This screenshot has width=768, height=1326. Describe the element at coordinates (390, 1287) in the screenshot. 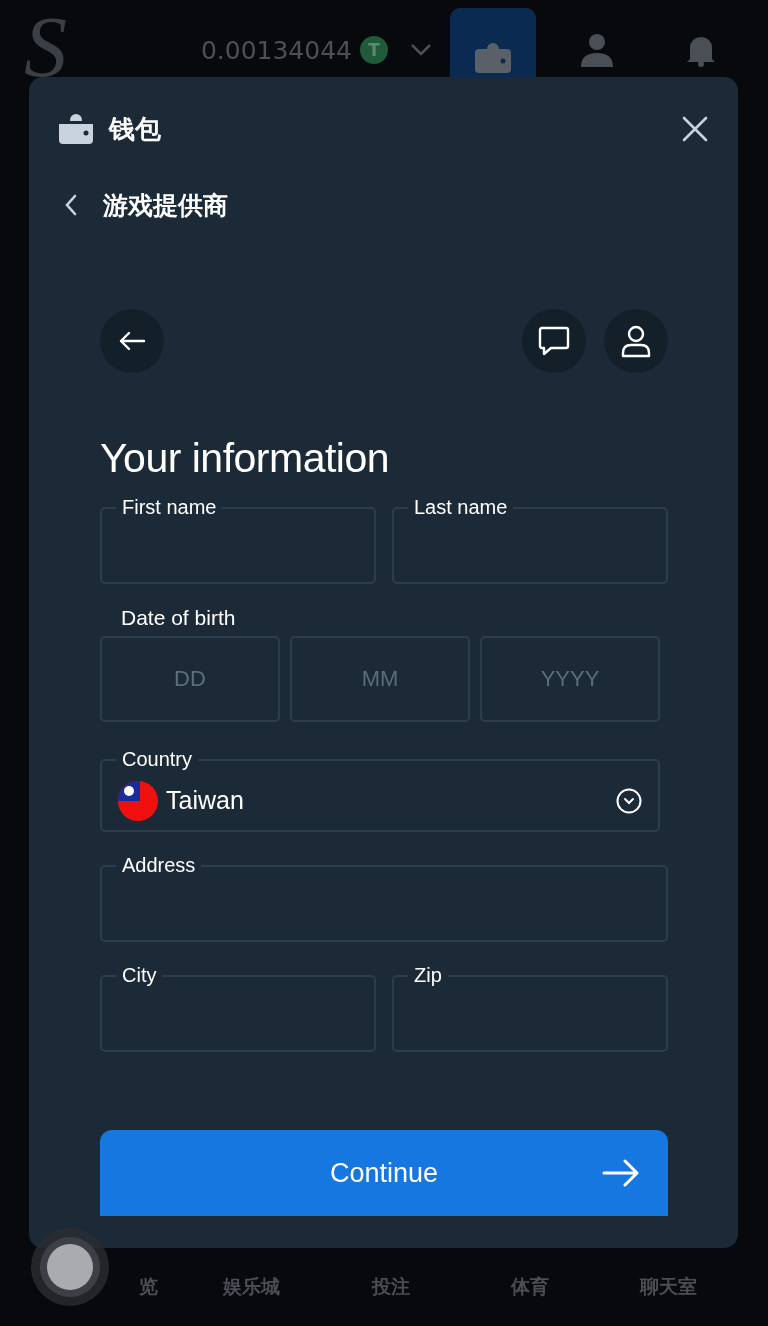

I see `nav-item: 投注` at that location.